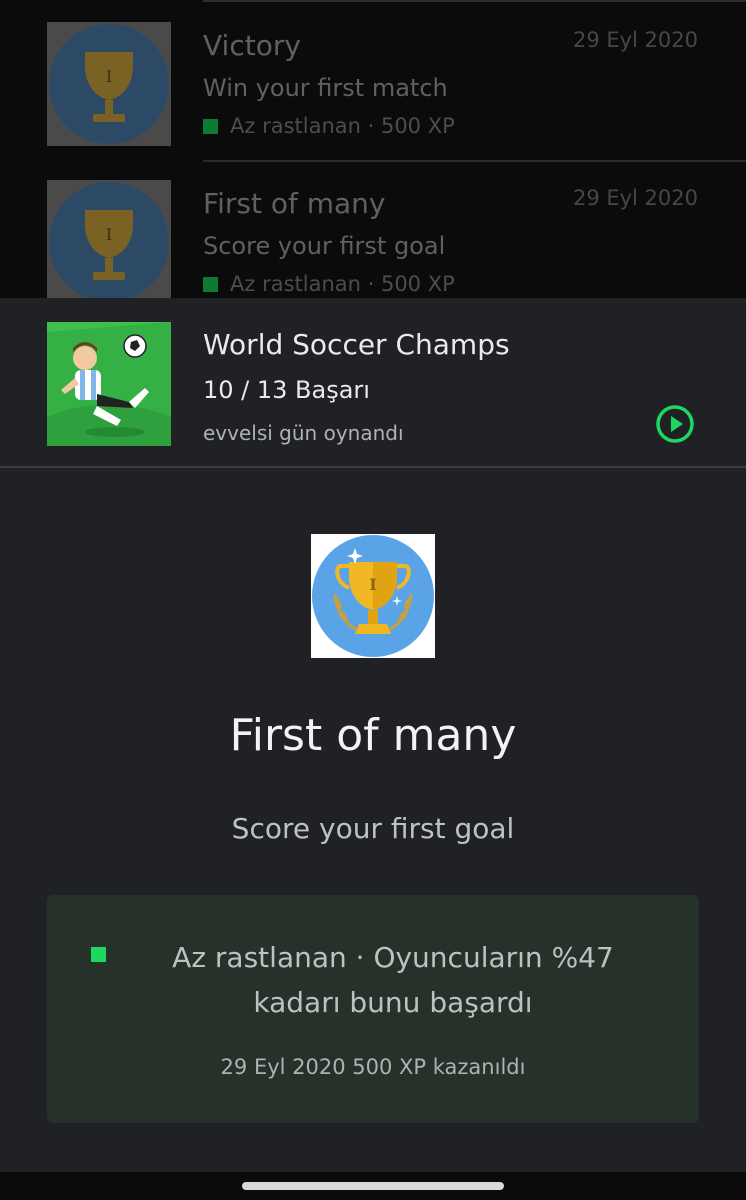  Describe the element at coordinates (303, 433) in the screenshot. I see `last-played: evvelsi gün oynandı` at that location.